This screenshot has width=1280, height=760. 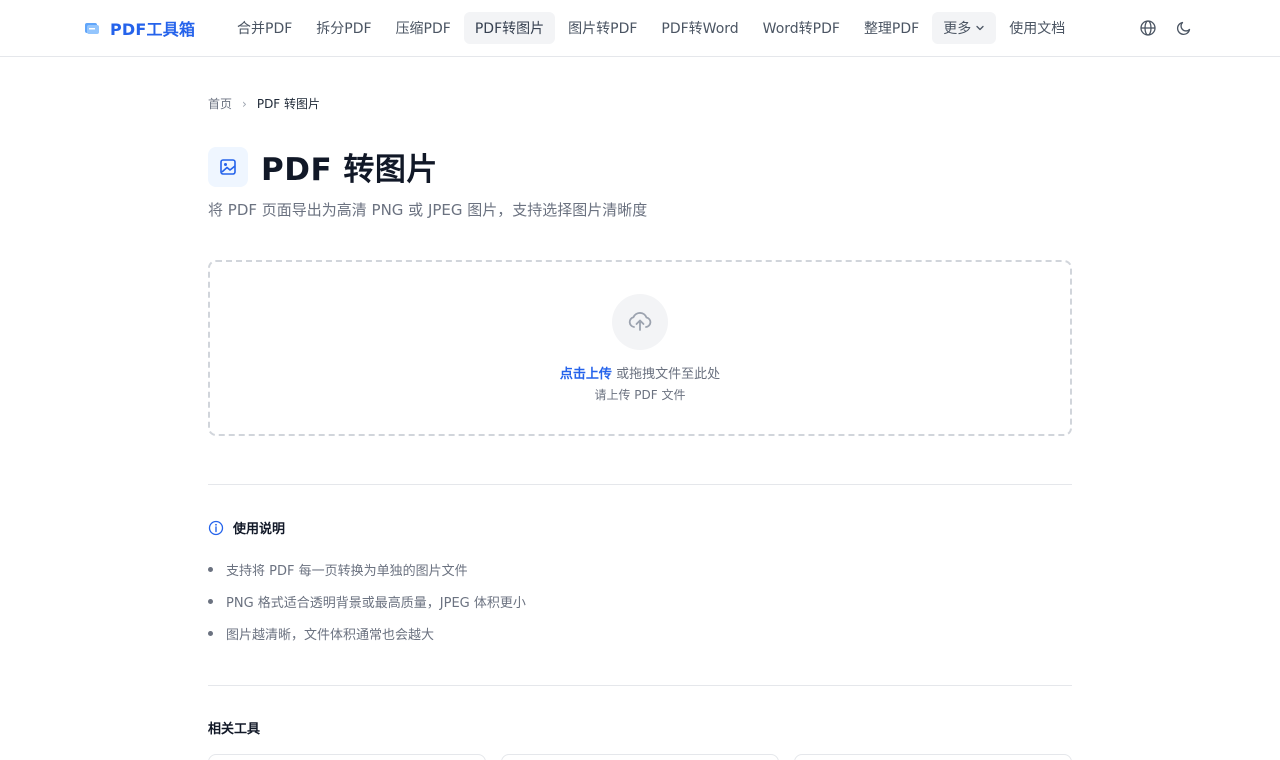 What do you see at coordinates (216, 527) in the screenshot?
I see `info-icon` at bounding box center [216, 527].